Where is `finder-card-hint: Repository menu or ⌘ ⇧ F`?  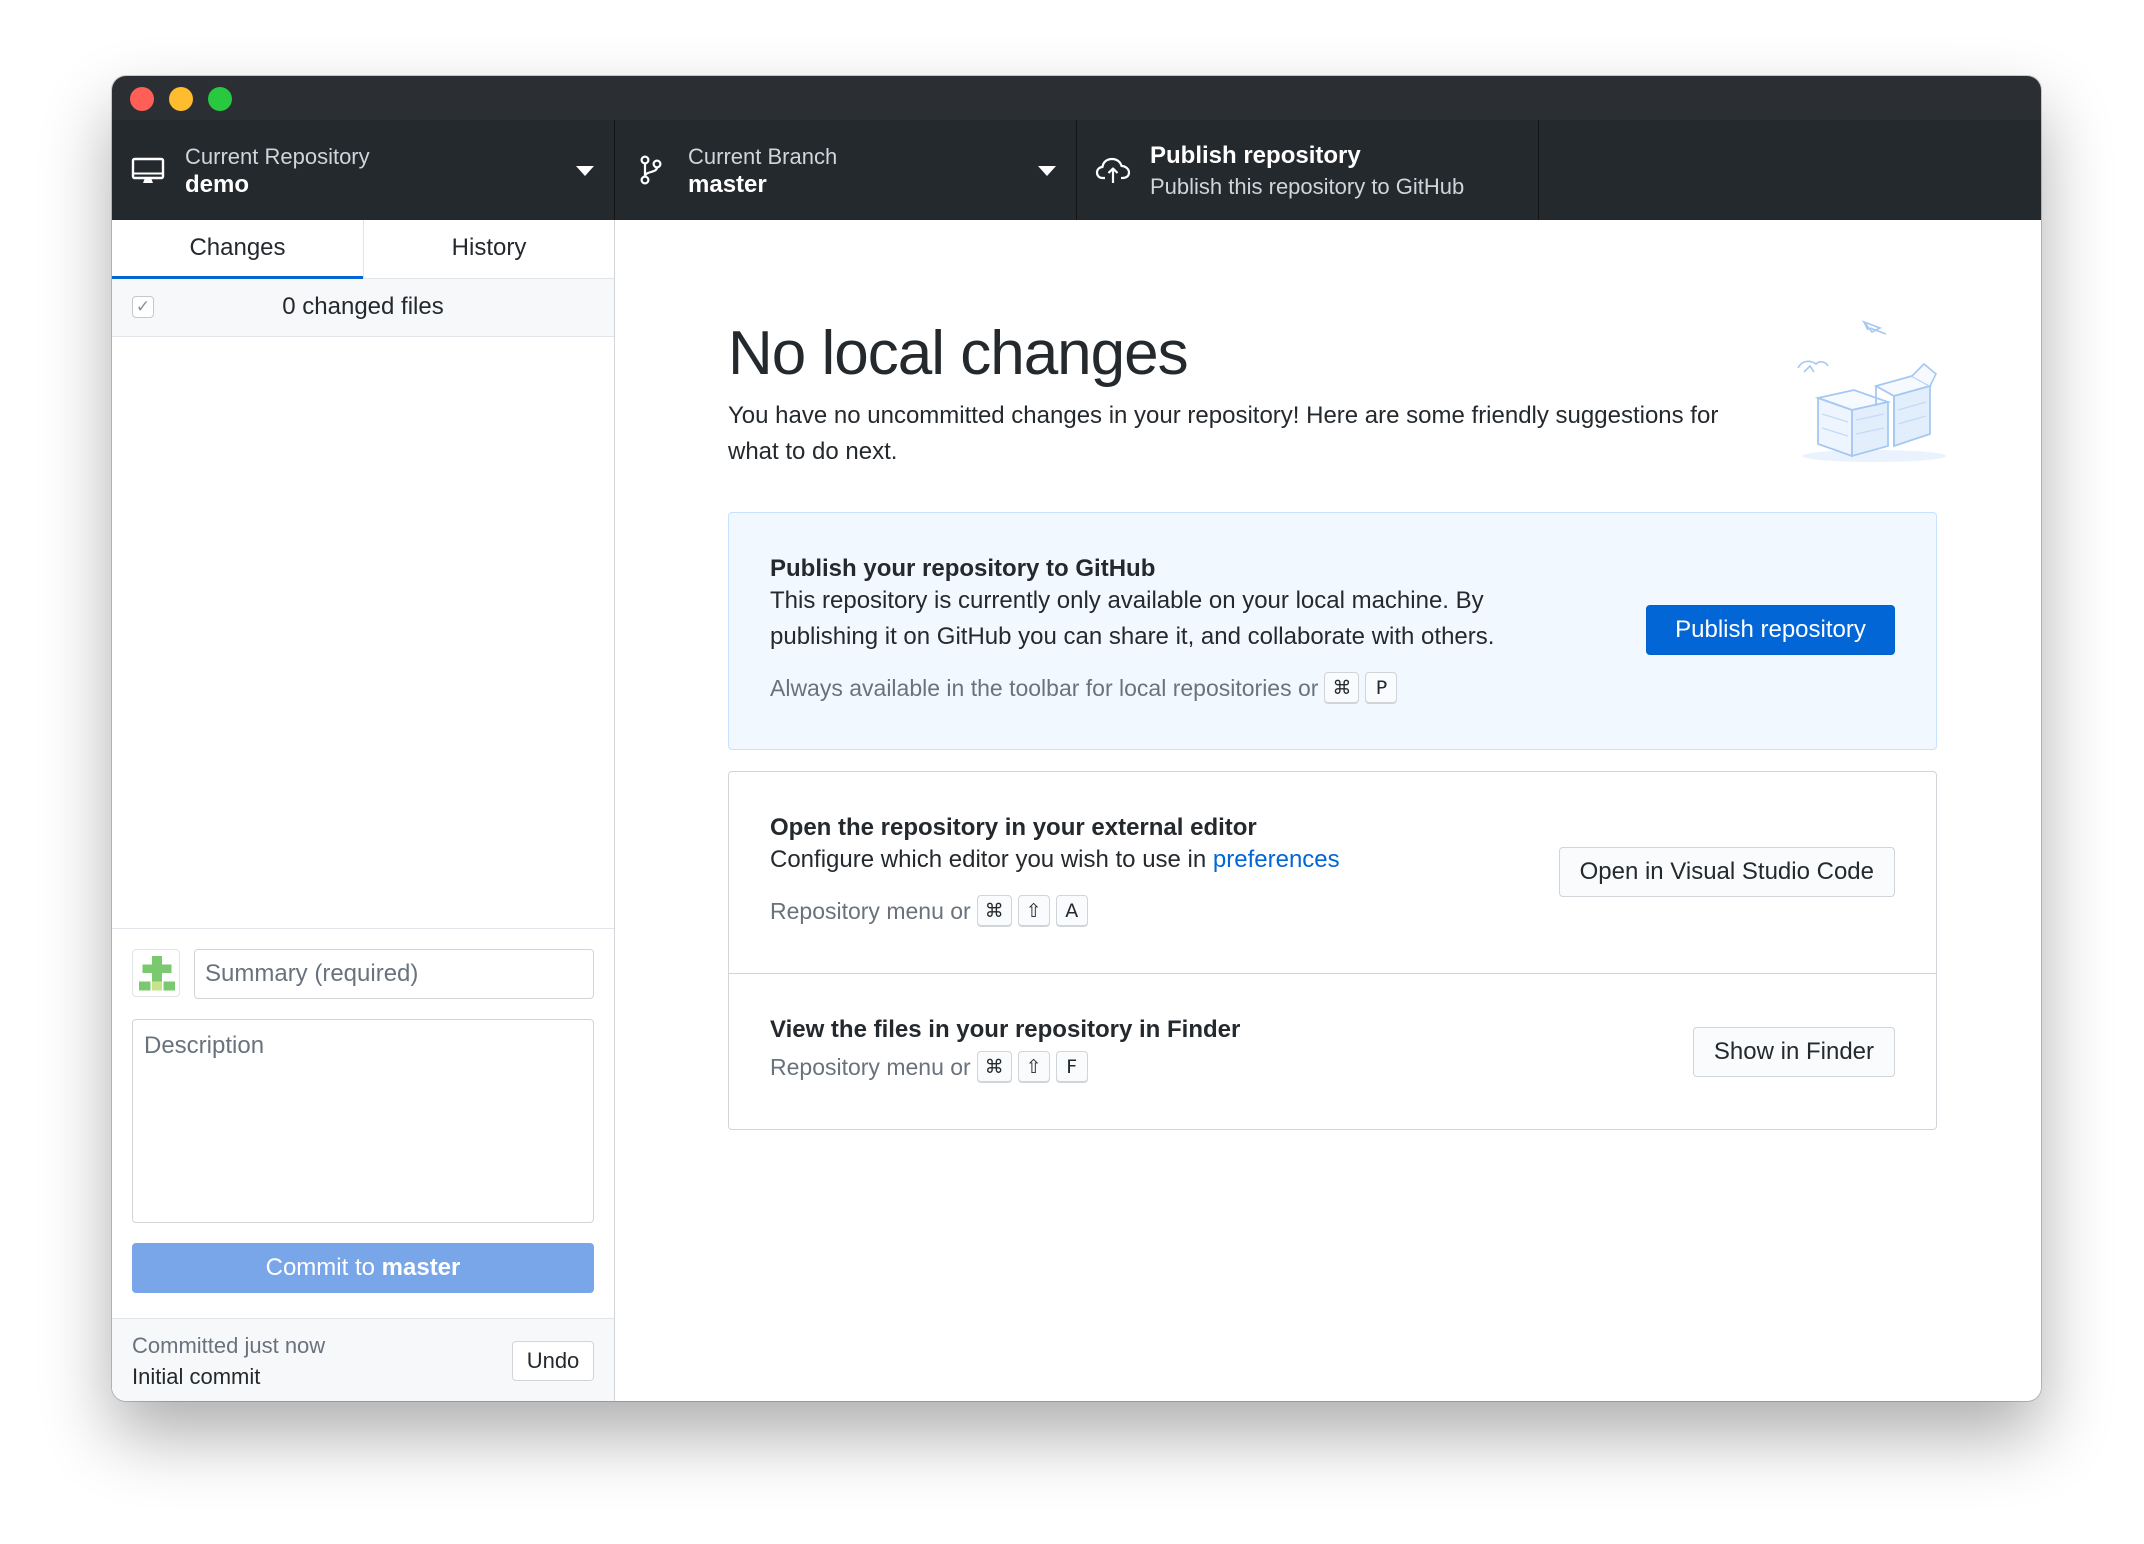 finder-card-hint: Repository menu or ⌘ ⇧ F is located at coordinates (929, 1067).